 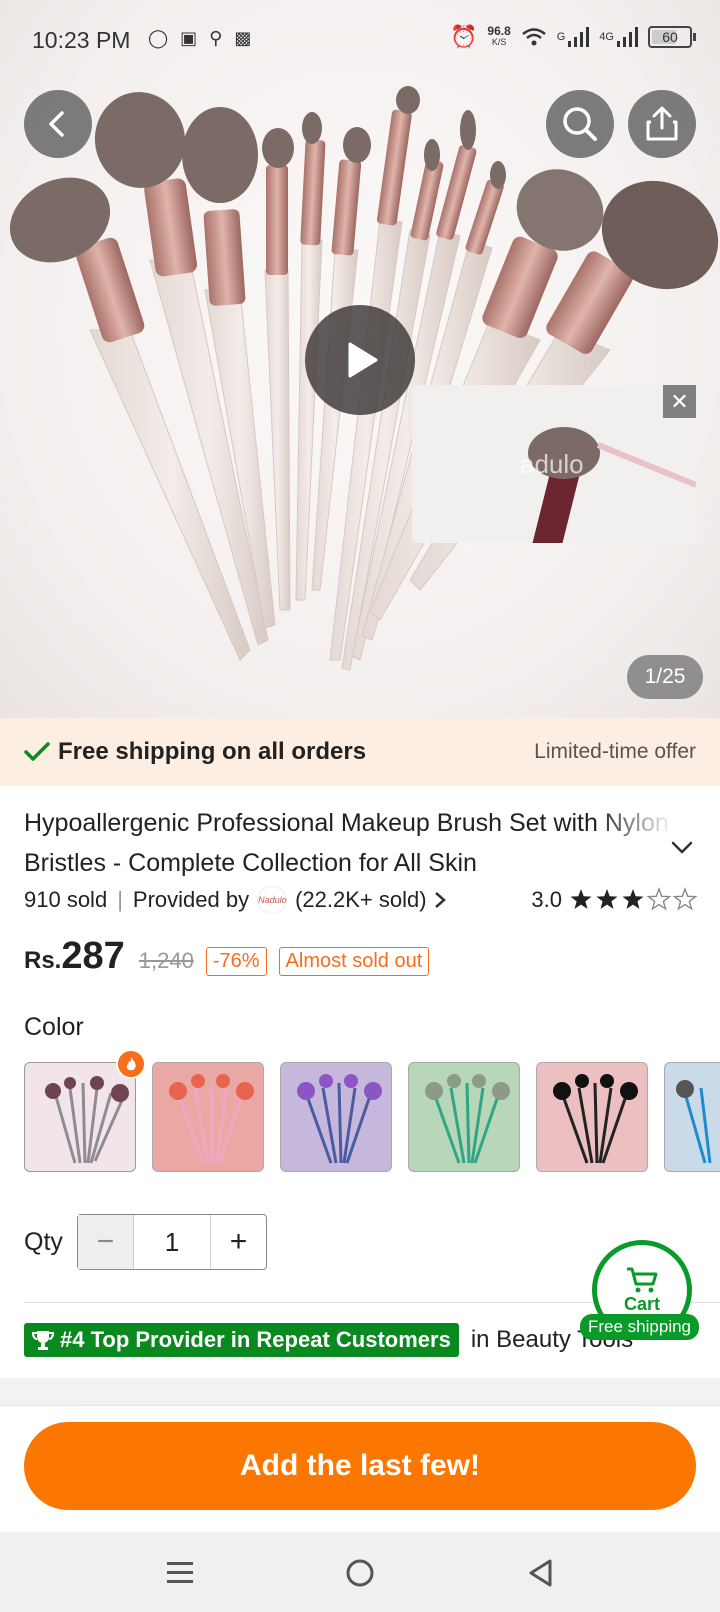 I want to click on status-system-icons: ⏰ 96.8 K/S G 4G 60, so click(x=572, y=37).